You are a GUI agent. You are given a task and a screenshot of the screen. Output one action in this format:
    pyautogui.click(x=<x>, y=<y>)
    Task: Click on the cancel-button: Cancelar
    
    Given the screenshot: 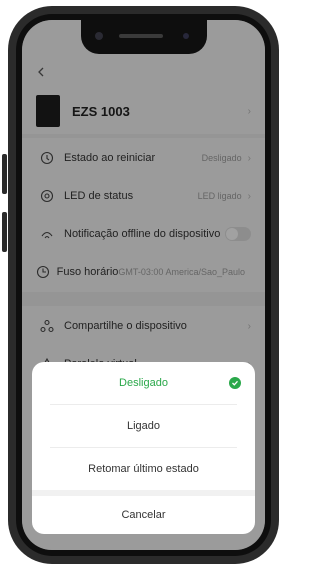 What is the action you would take?
    pyautogui.click(x=143, y=515)
    